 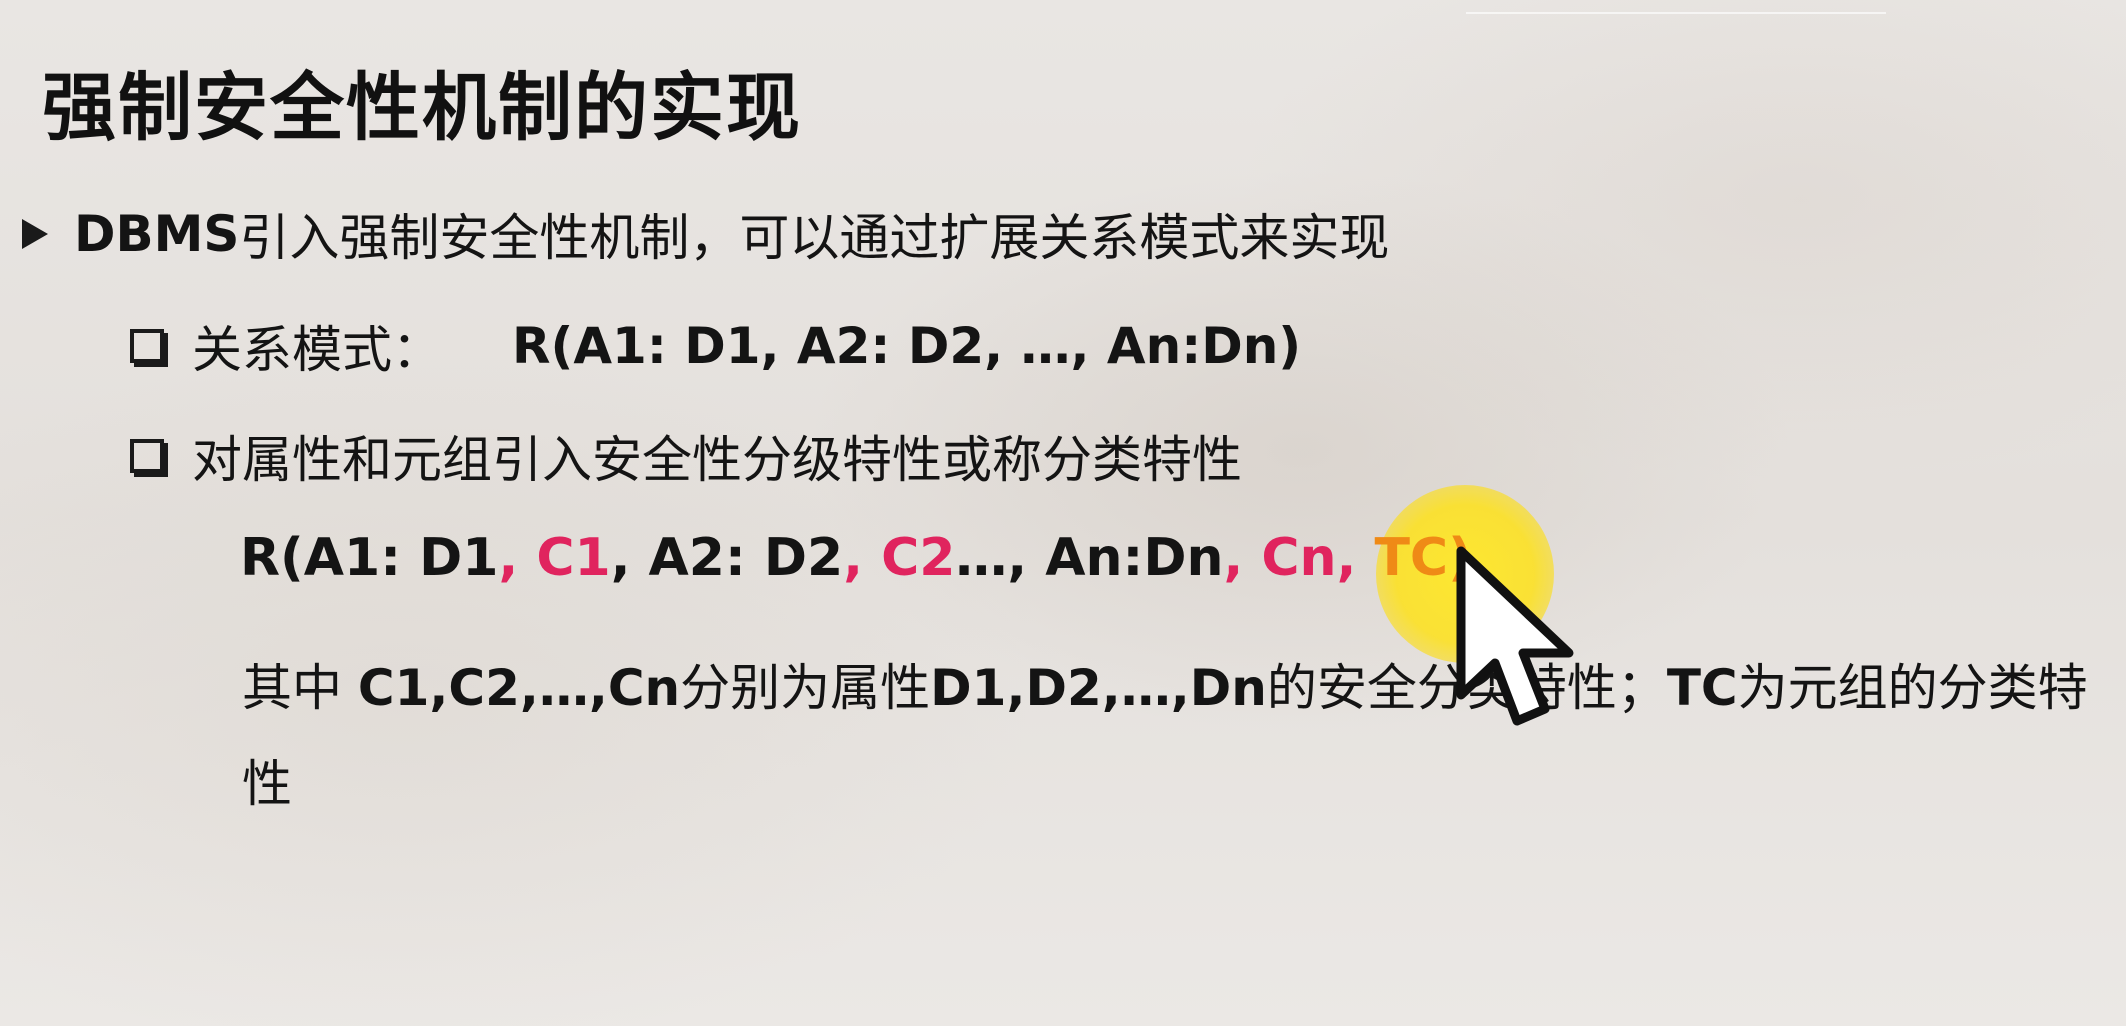 I want to click on bullet-dbms-prefix: DBMS, so click(x=157, y=234).